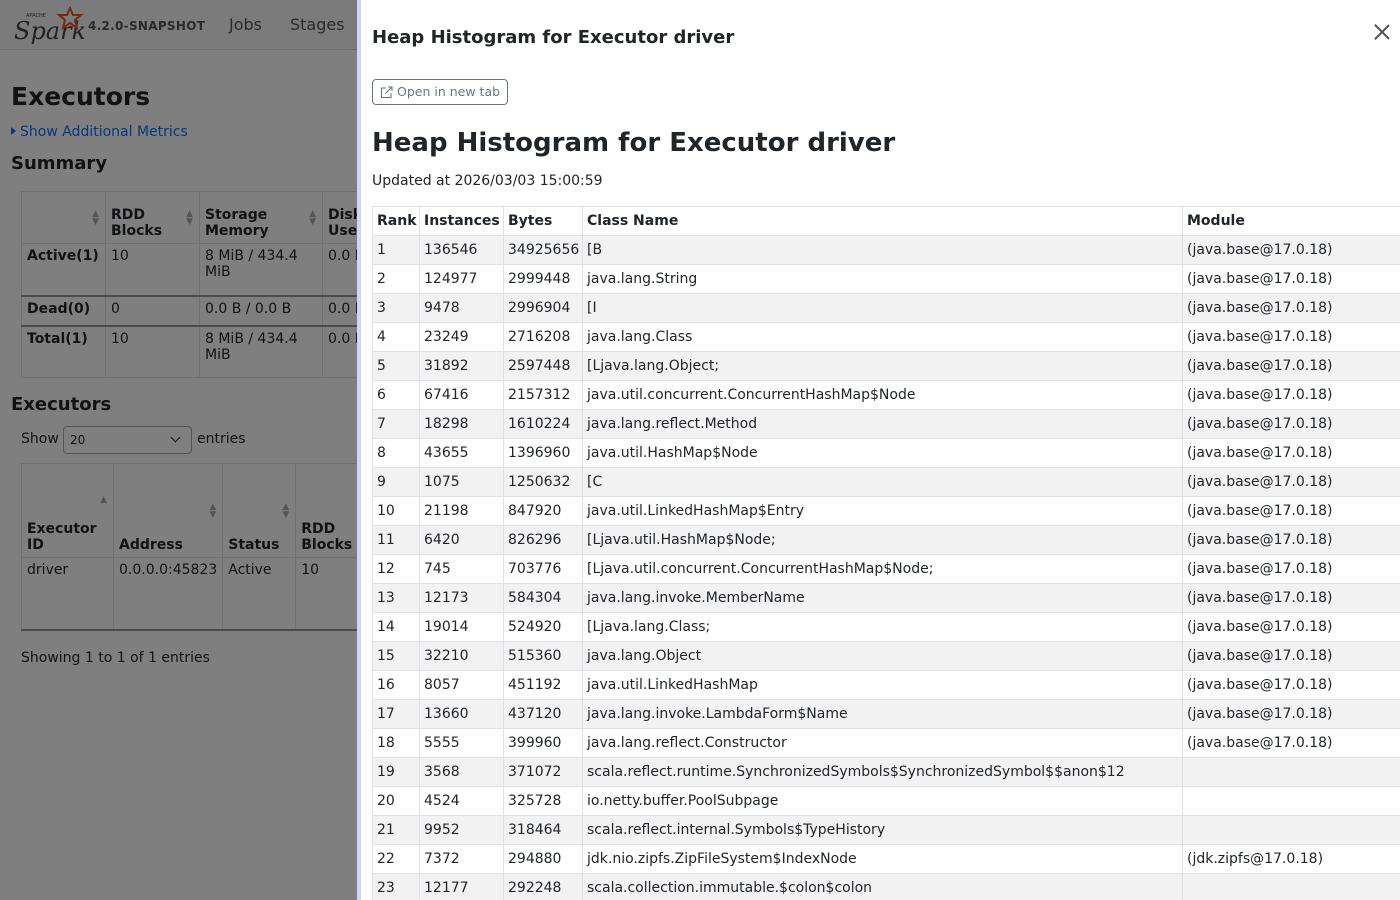  Describe the element at coordinates (543, 859) in the screenshot. I see `cell-bytes: 294880` at that location.